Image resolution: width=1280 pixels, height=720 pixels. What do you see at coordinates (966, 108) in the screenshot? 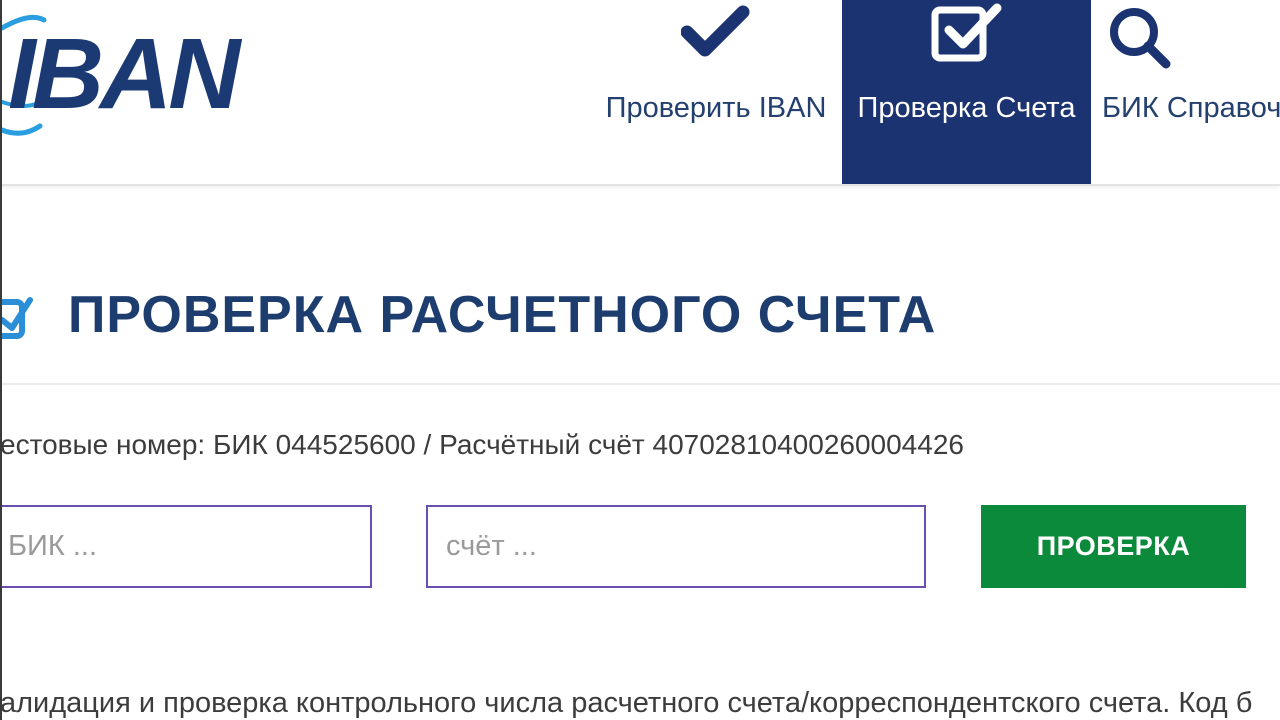
I see `nav-label: Проверка Счета` at bounding box center [966, 108].